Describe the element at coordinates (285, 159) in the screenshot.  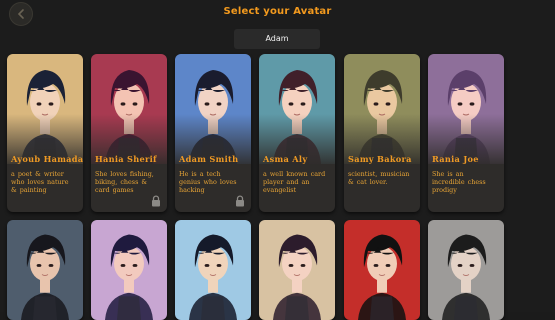
I see `avatar-name: Asma Aly` at that location.